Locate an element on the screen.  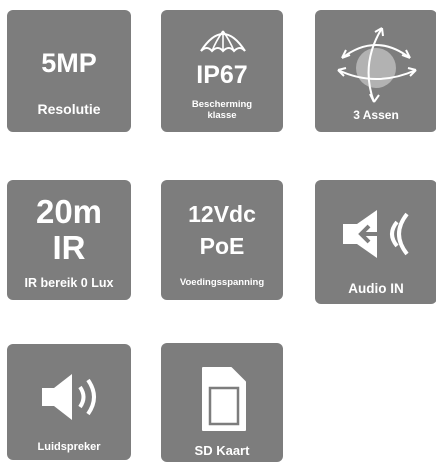
axes-label: 3 Assen is located at coordinates (376, 115).